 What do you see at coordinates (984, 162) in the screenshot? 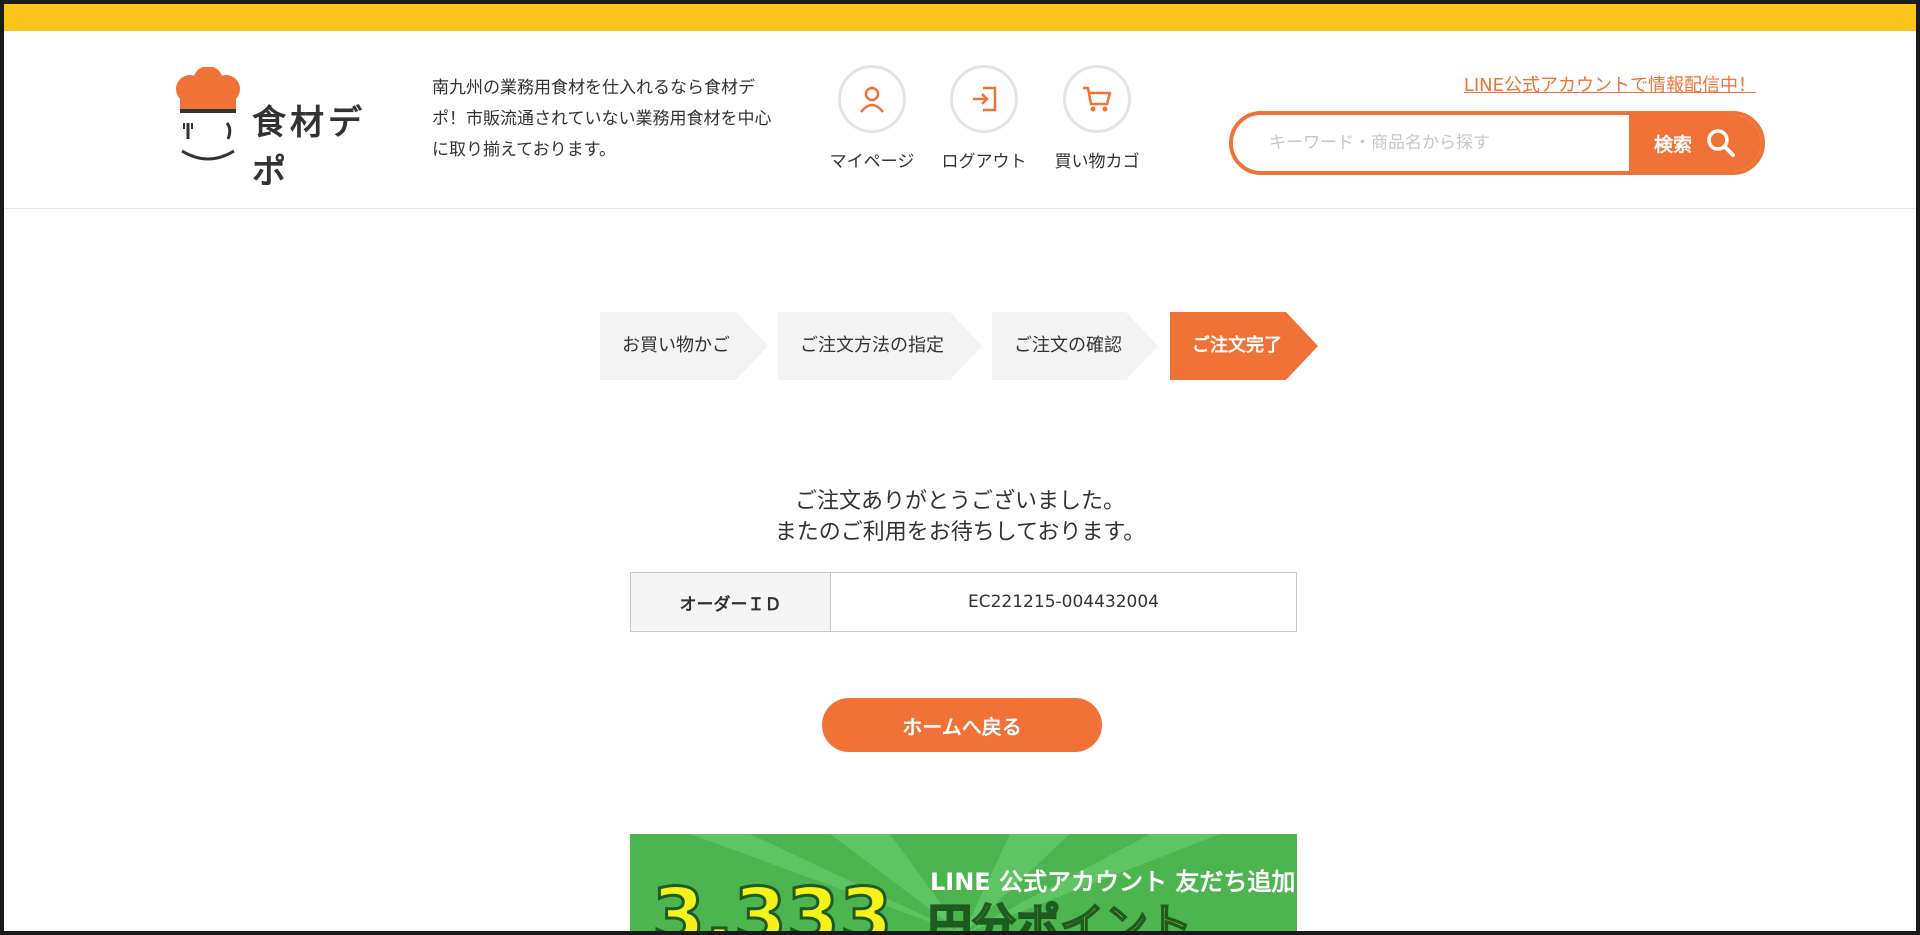
I see `nav-logout-label: ログアウト` at bounding box center [984, 162].